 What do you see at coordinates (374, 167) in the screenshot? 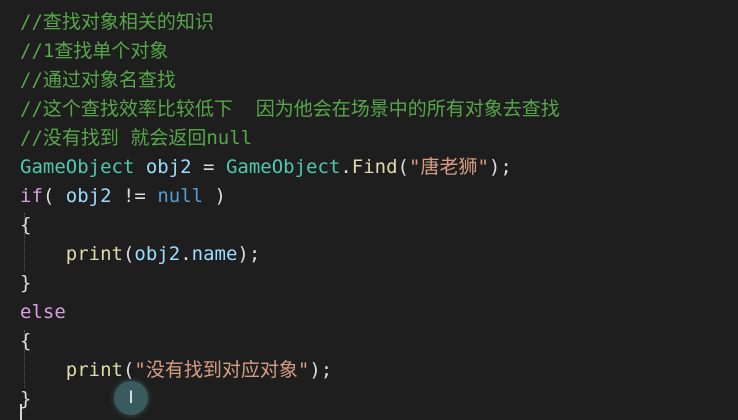
I see `code-token-method: Find` at bounding box center [374, 167].